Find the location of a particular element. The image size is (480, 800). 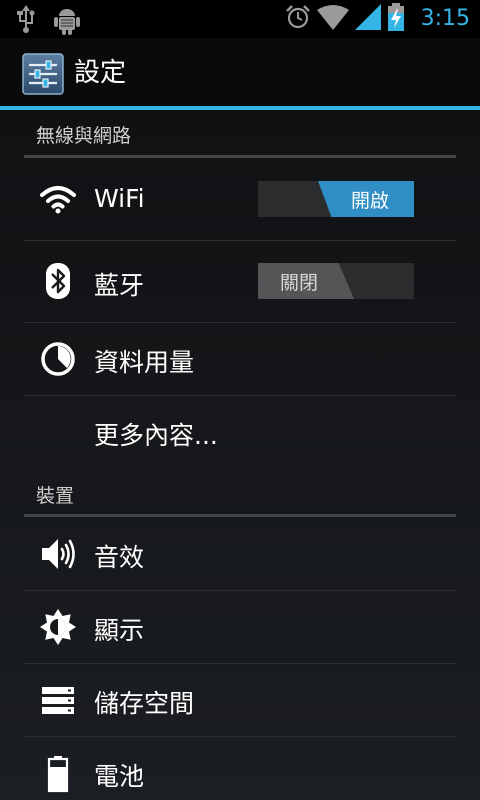

bluetooth-icon is located at coordinates (58, 281).